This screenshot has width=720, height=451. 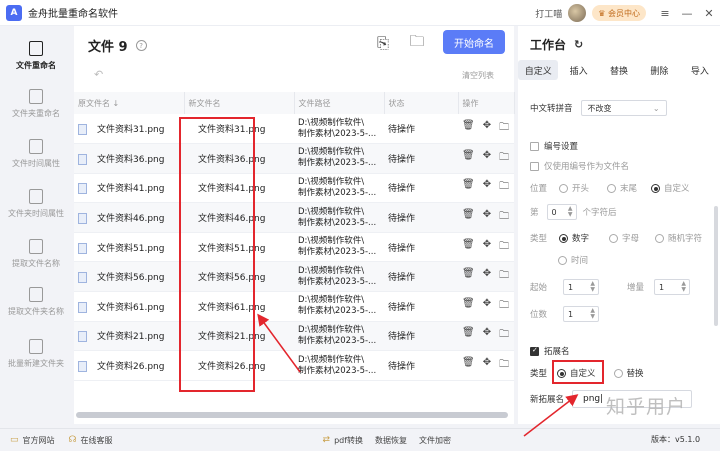 What do you see at coordinates (660, 238) in the screenshot?
I see `type-random-radio` at bounding box center [660, 238].